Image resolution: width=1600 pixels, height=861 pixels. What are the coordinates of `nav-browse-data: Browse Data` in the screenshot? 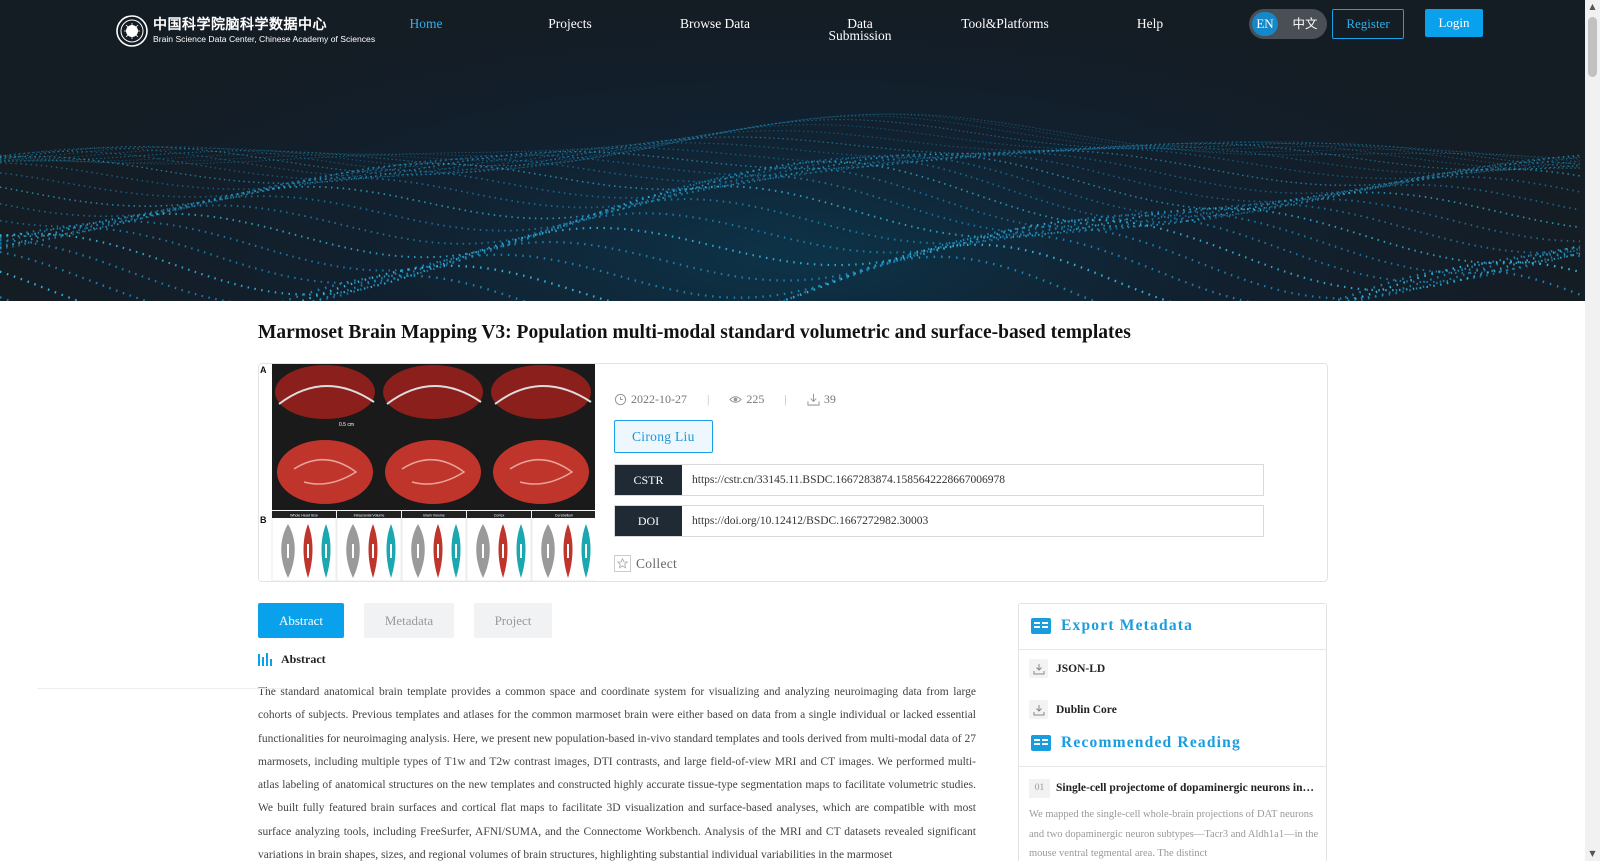 It's located at (715, 24).